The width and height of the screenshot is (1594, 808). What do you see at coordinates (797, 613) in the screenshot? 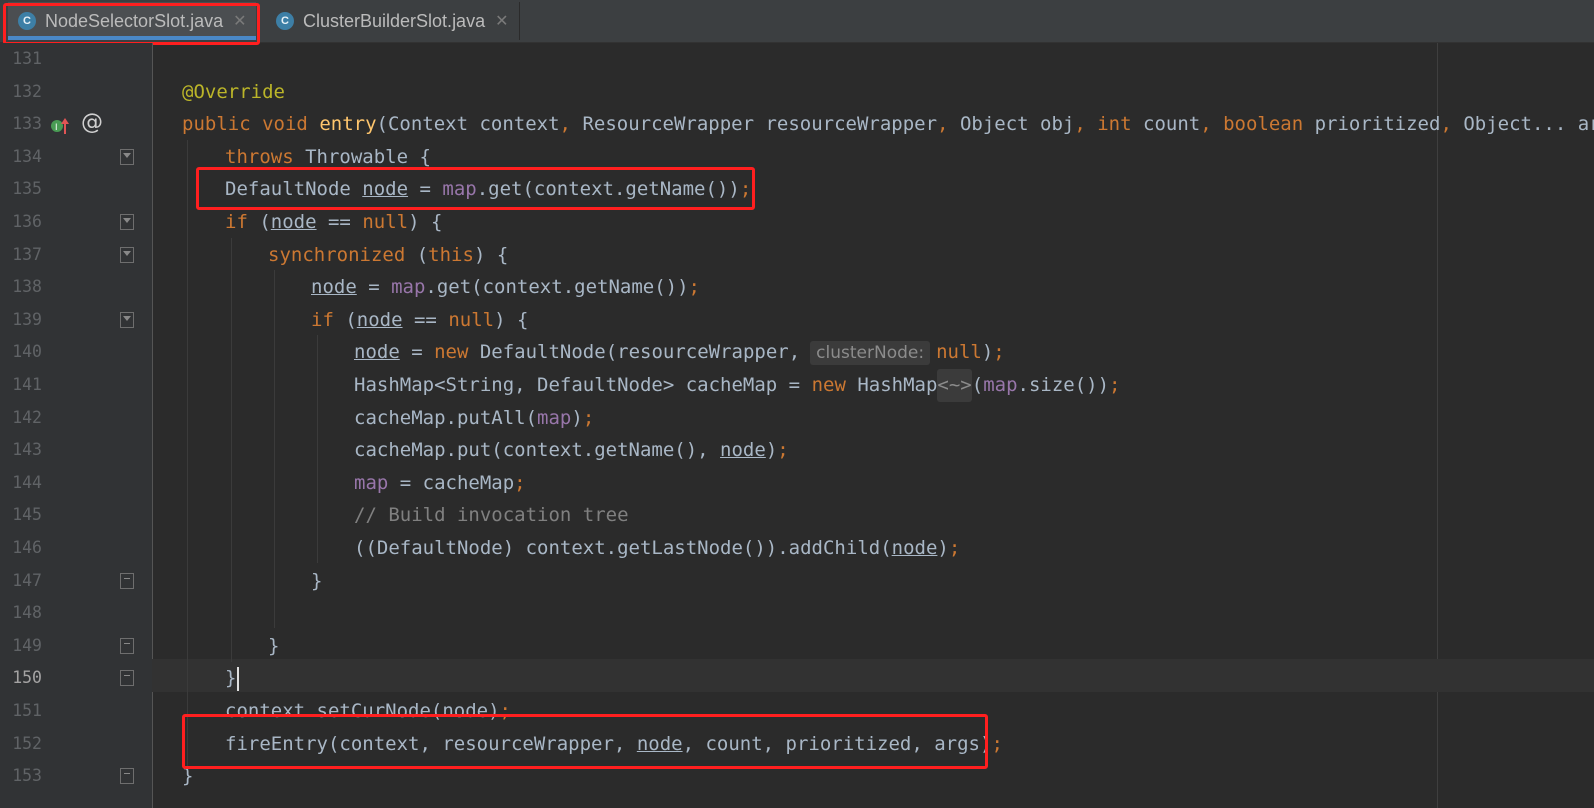
I see `code-line: 148` at bounding box center [797, 613].